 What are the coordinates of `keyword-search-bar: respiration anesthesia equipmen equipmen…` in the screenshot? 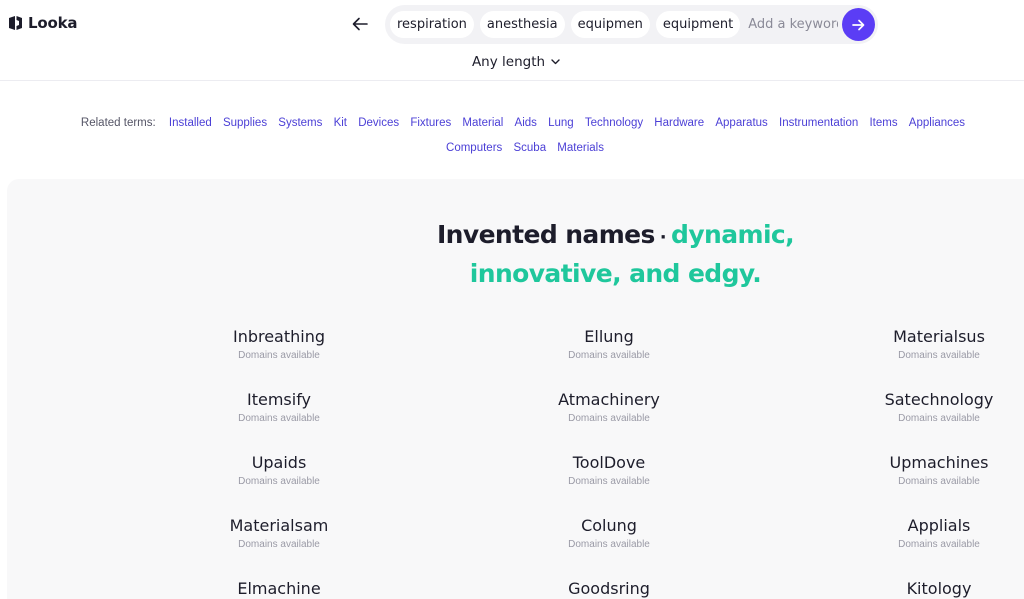 It's located at (631, 24).